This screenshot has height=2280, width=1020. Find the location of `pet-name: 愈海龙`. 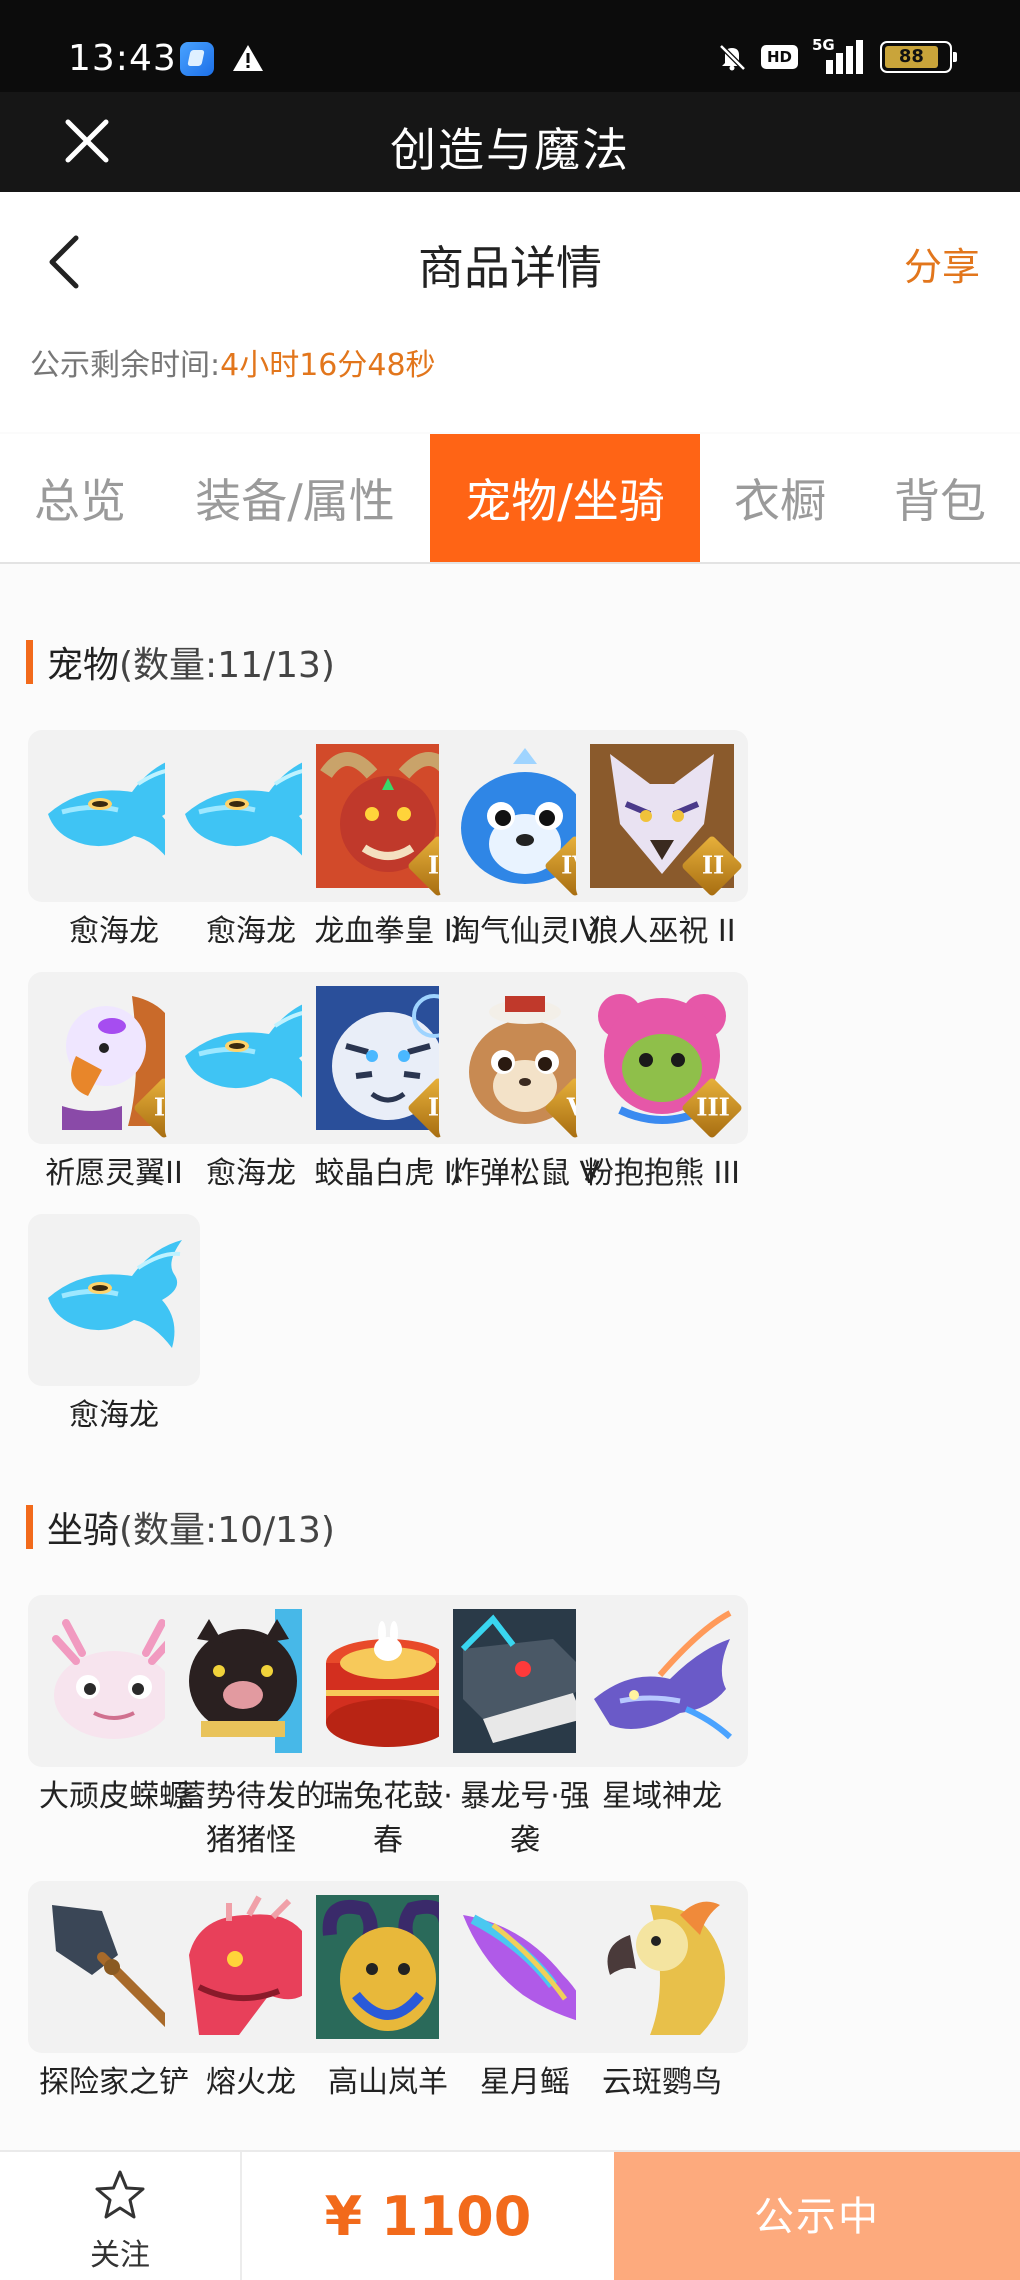

pet-name: 愈海龙 is located at coordinates (114, 1415).